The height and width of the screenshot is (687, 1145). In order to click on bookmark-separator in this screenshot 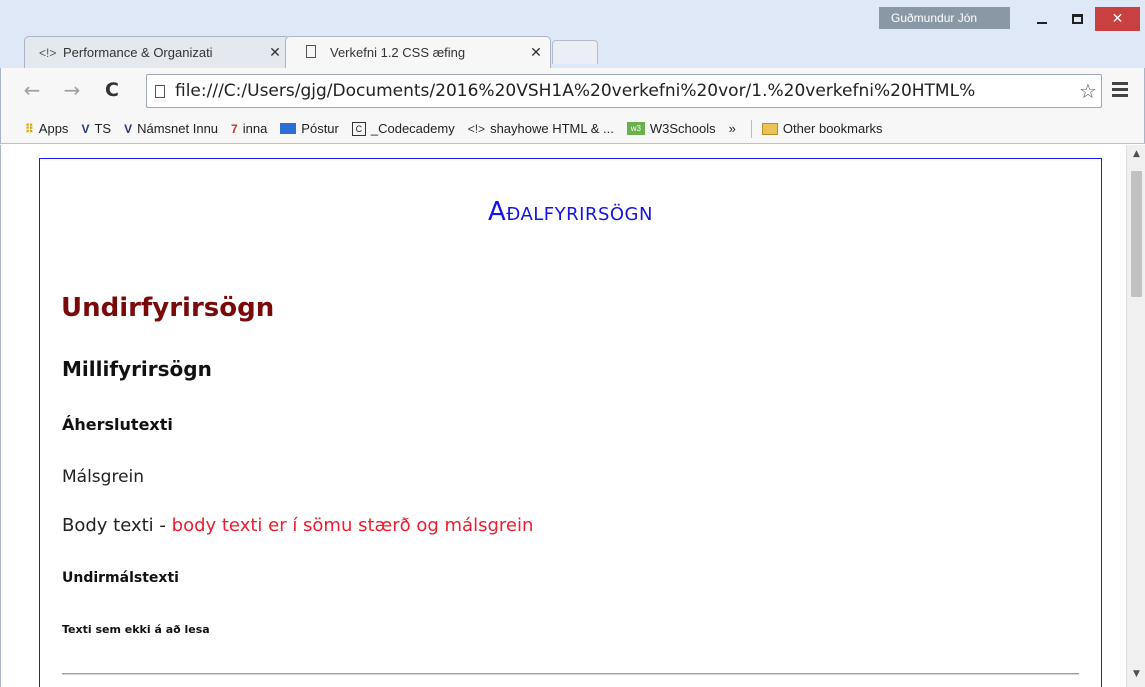, I will do `click(751, 128)`.